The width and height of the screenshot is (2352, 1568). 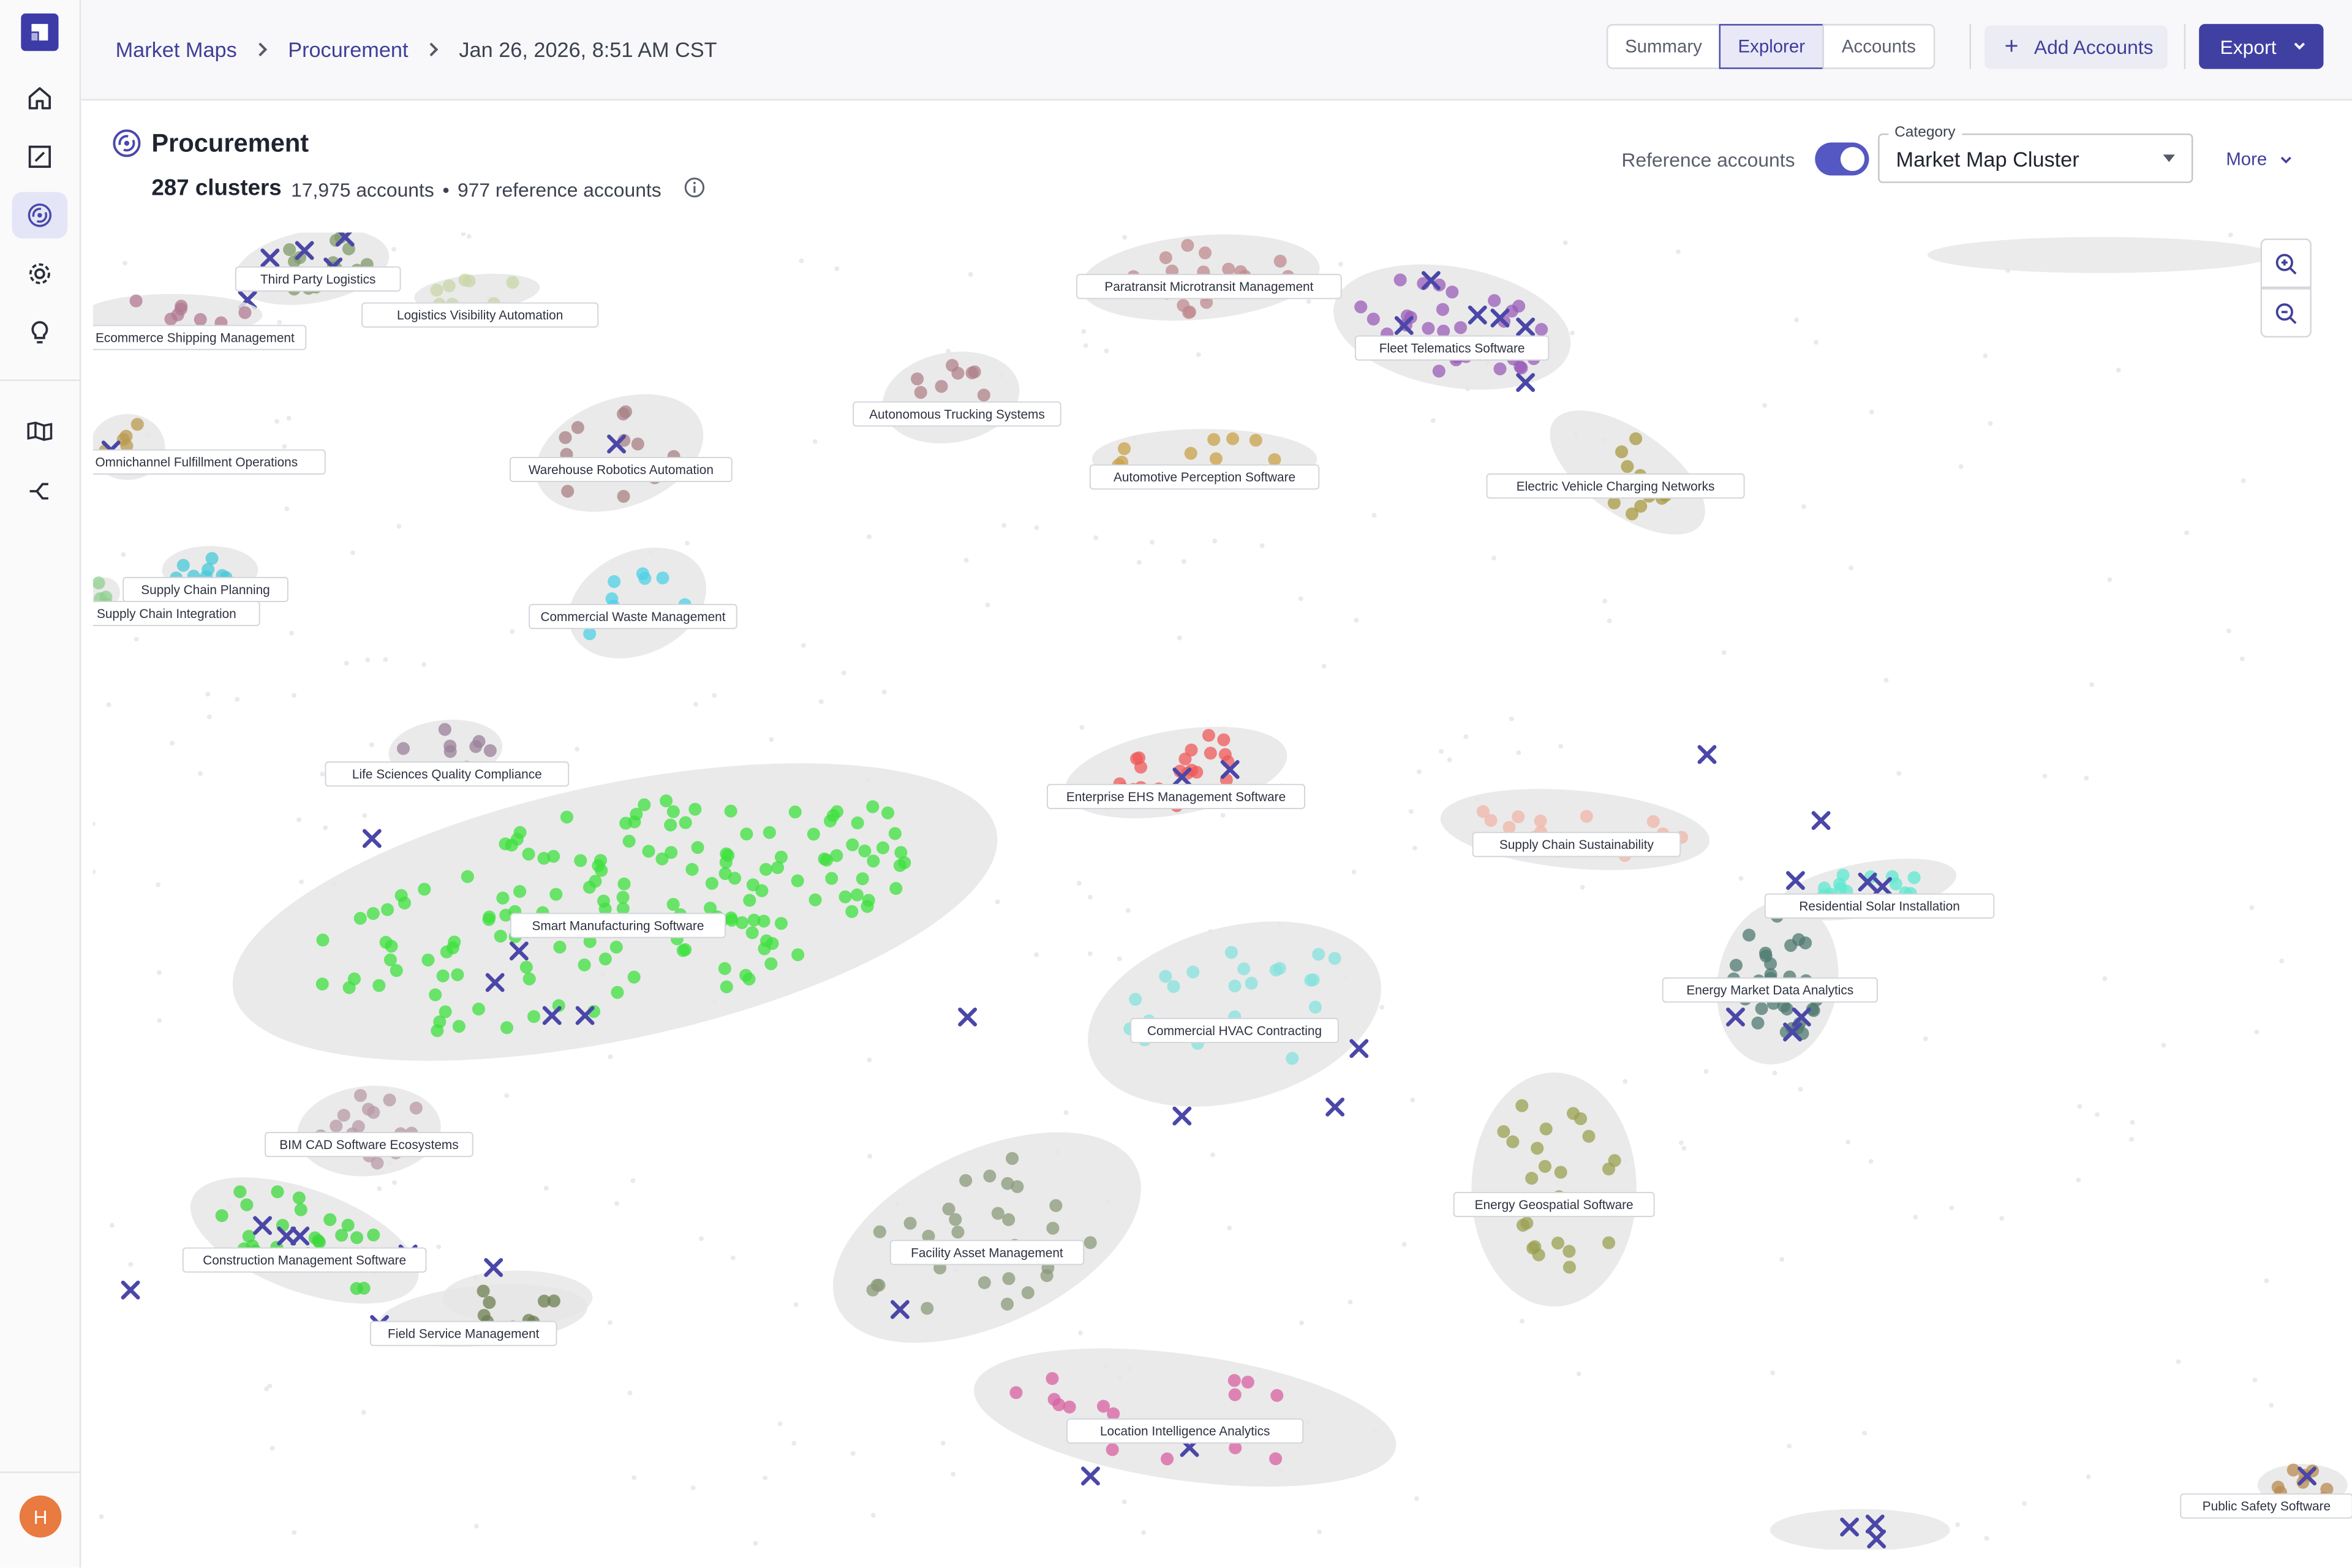 What do you see at coordinates (1664, 47) in the screenshot?
I see `tab-summary: Summary` at bounding box center [1664, 47].